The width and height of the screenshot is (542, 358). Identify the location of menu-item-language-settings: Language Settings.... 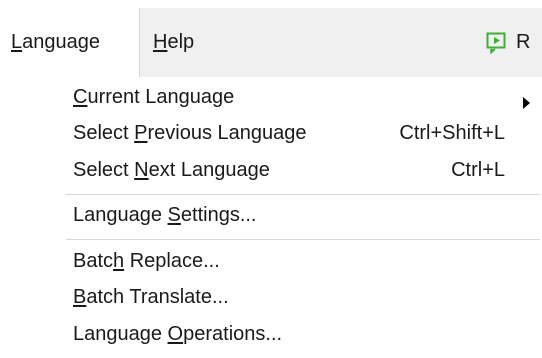
(271, 217).